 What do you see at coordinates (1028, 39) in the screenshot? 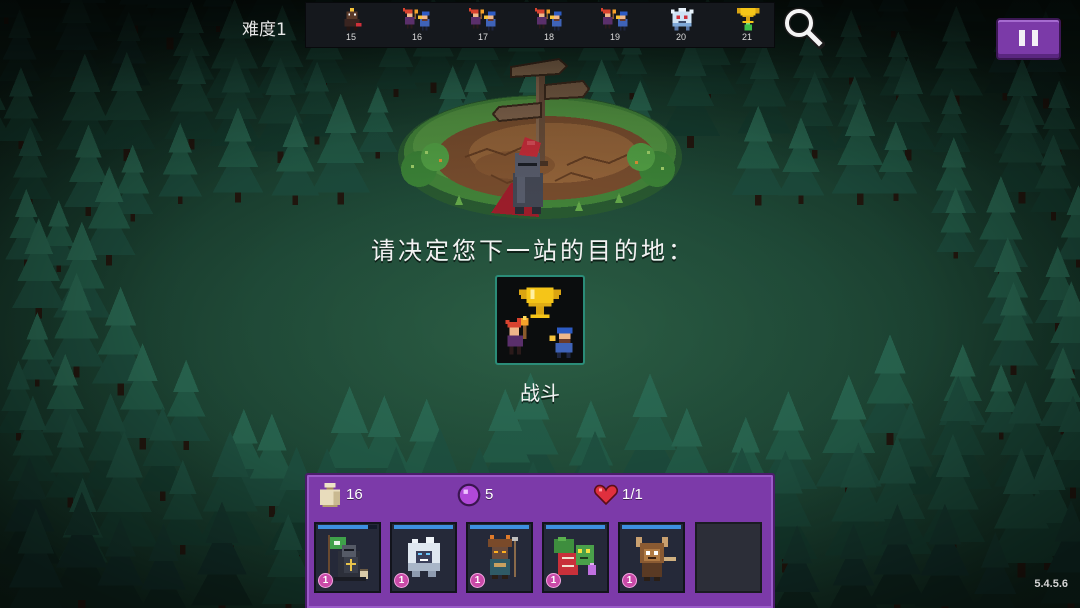
I see `pause-button` at bounding box center [1028, 39].